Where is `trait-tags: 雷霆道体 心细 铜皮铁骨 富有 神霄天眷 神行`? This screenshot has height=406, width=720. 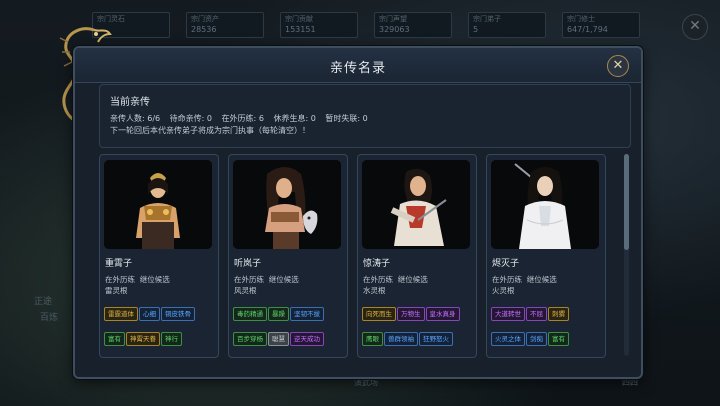 trait-tags: 雷霆道体 心细 铜皮铁骨 富有 神霄天眷 神行 is located at coordinates (160, 326).